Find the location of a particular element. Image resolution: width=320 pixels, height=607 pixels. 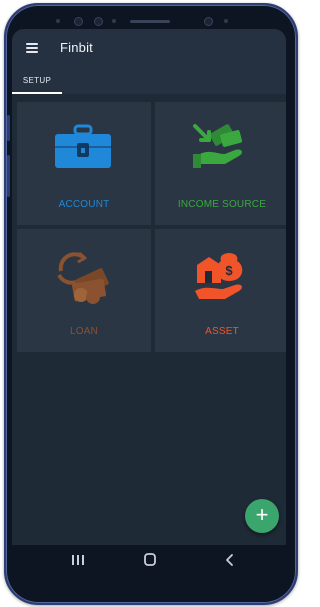

tile-account: ACCOUNT is located at coordinates (84, 163).